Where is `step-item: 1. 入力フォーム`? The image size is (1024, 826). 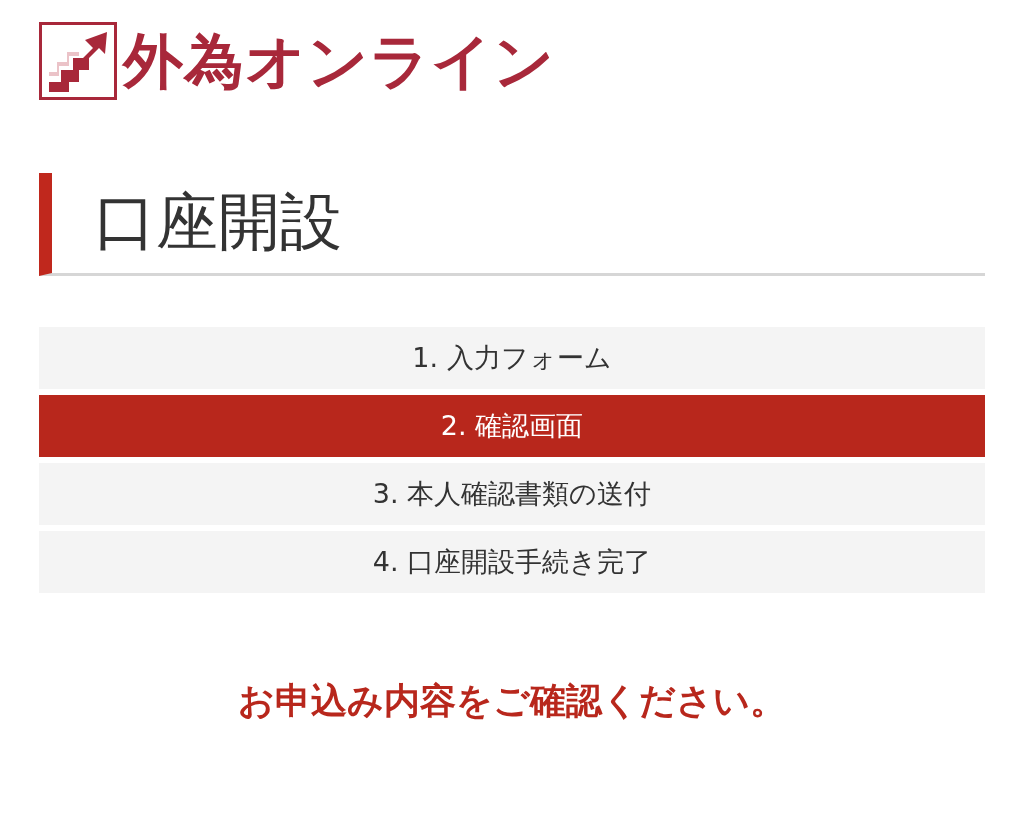
step-item: 1. 入力フォーム is located at coordinates (512, 358).